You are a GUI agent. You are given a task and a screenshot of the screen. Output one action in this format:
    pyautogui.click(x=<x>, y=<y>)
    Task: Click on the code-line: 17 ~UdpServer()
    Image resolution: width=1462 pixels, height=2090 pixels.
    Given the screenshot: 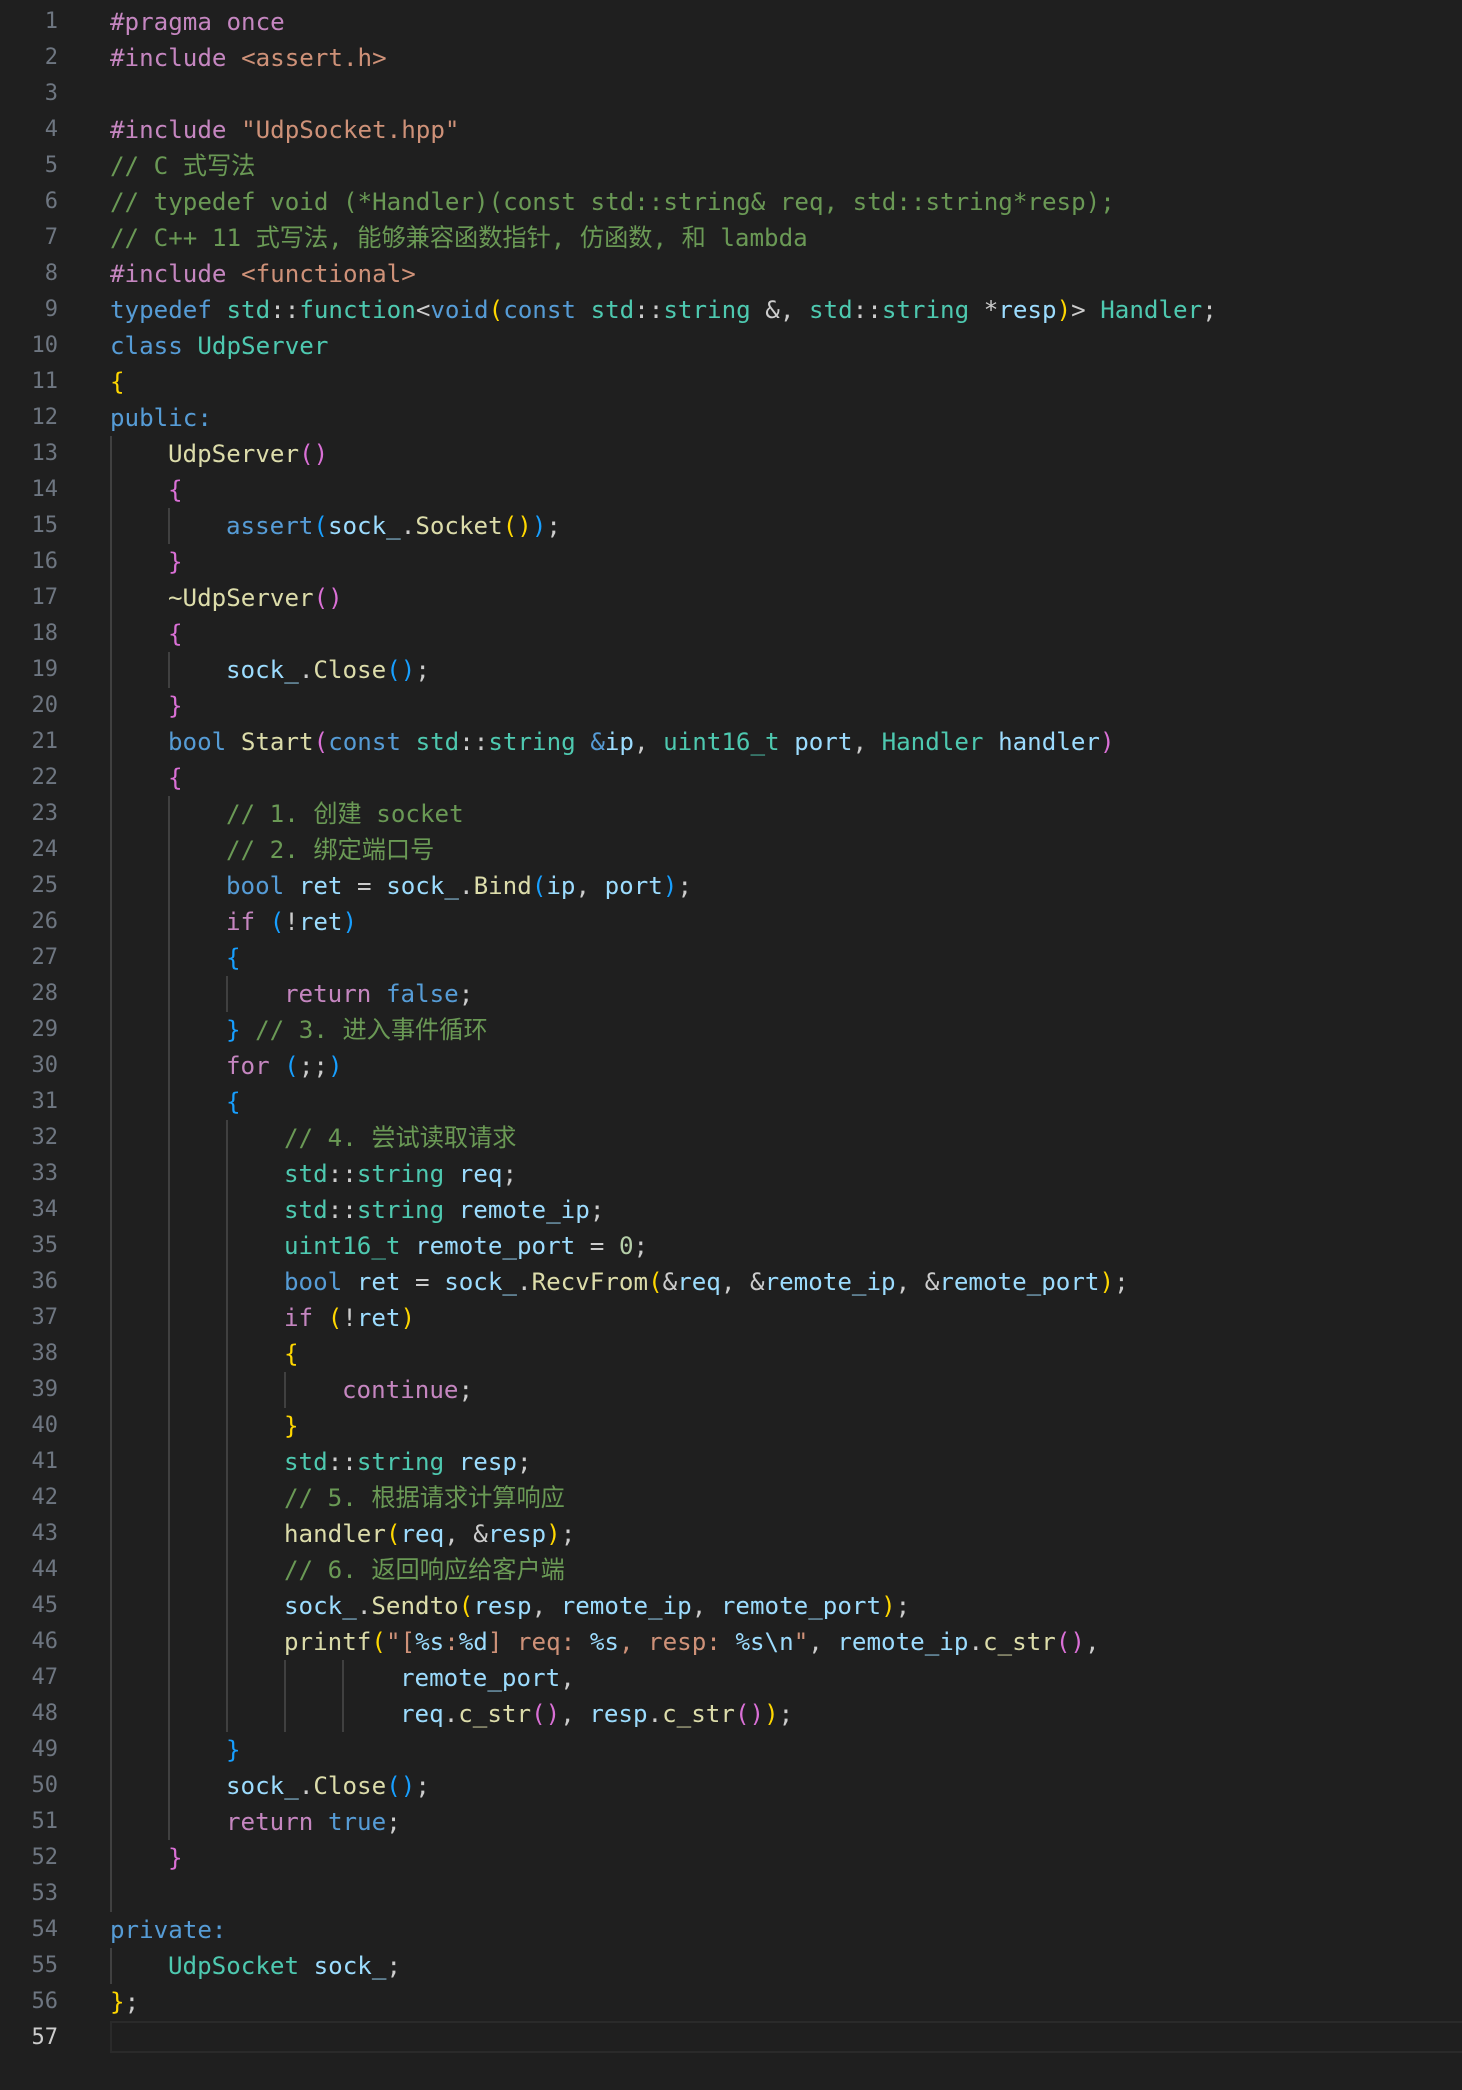 What is the action you would take?
    pyautogui.click(x=731, y=598)
    